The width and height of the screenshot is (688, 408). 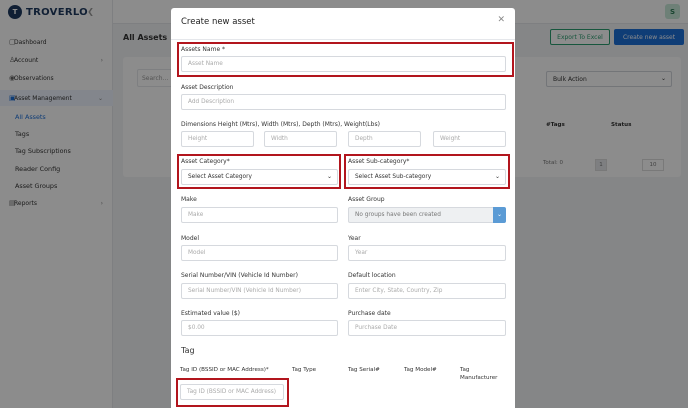 What do you see at coordinates (224, 370) in the screenshot?
I see `tag-id-header: Tag ID (BSSID or MAC Address)*` at bounding box center [224, 370].